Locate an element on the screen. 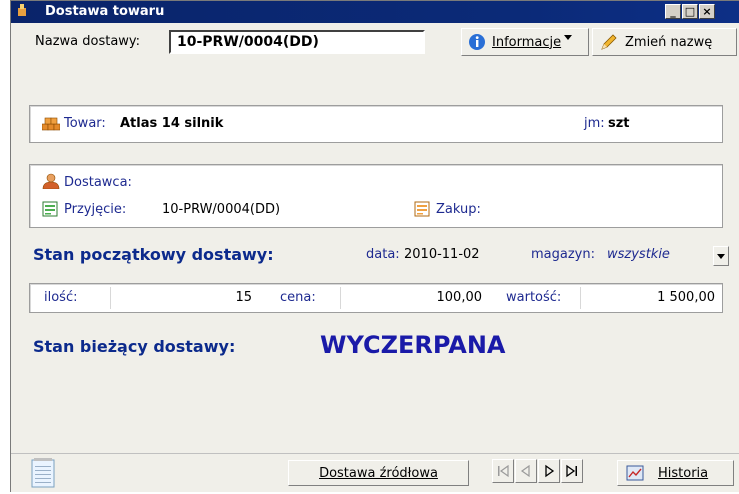  quantity-value: 15 is located at coordinates (185, 298).